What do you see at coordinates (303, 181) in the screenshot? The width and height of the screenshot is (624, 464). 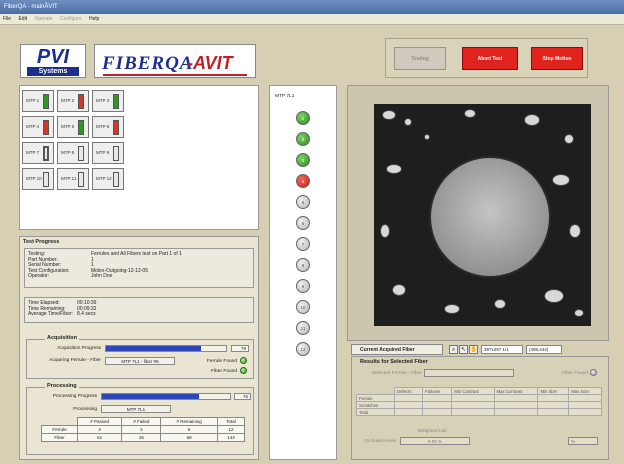 I see `fiber-indicator: 4` at bounding box center [303, 181].